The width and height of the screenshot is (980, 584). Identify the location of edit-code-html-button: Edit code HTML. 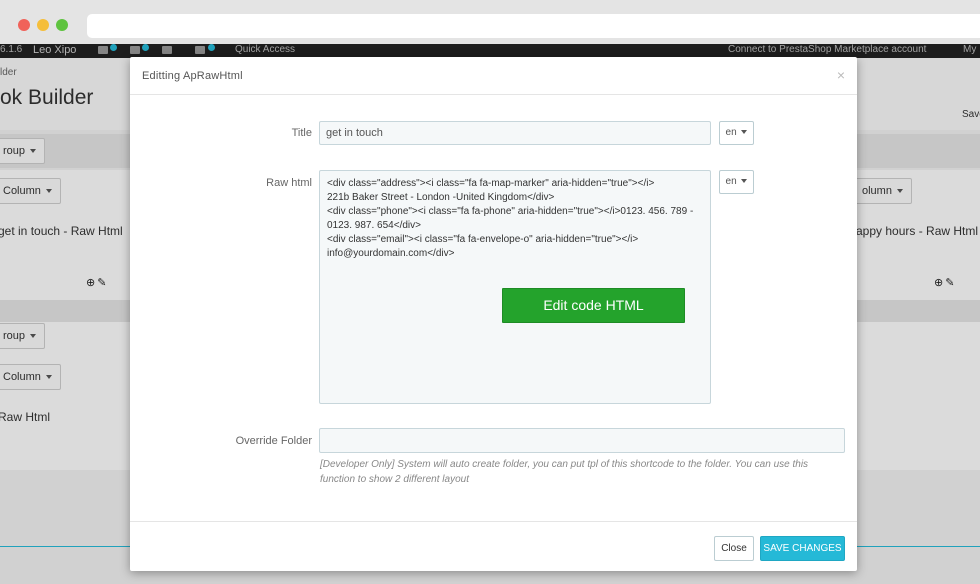
(593, 305).